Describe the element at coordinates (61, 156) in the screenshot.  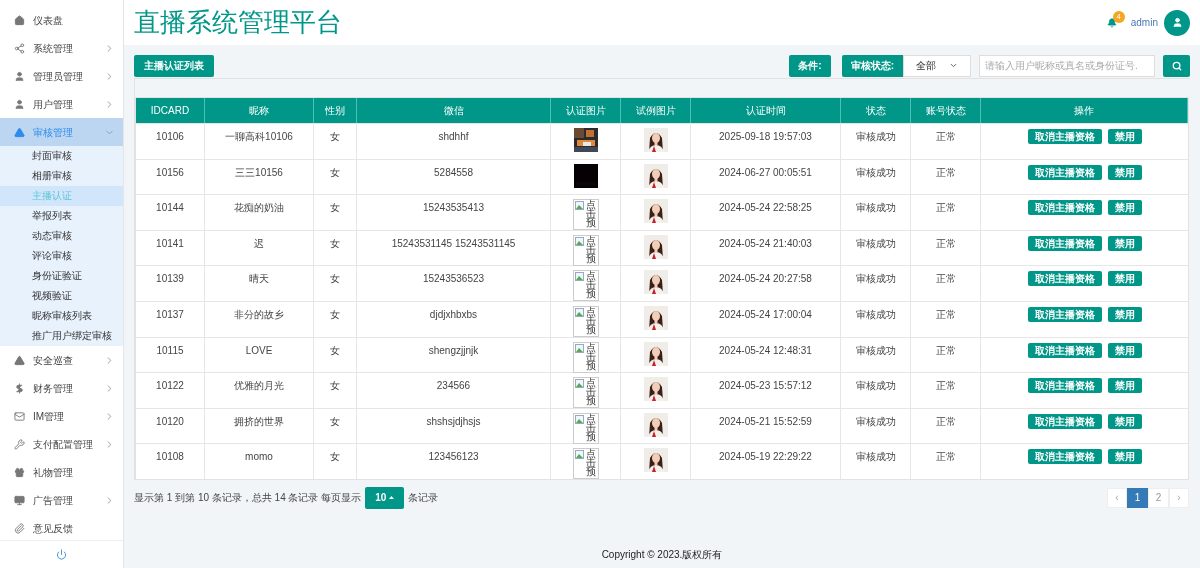
I see `submenu-item: 封面审核` at that location.